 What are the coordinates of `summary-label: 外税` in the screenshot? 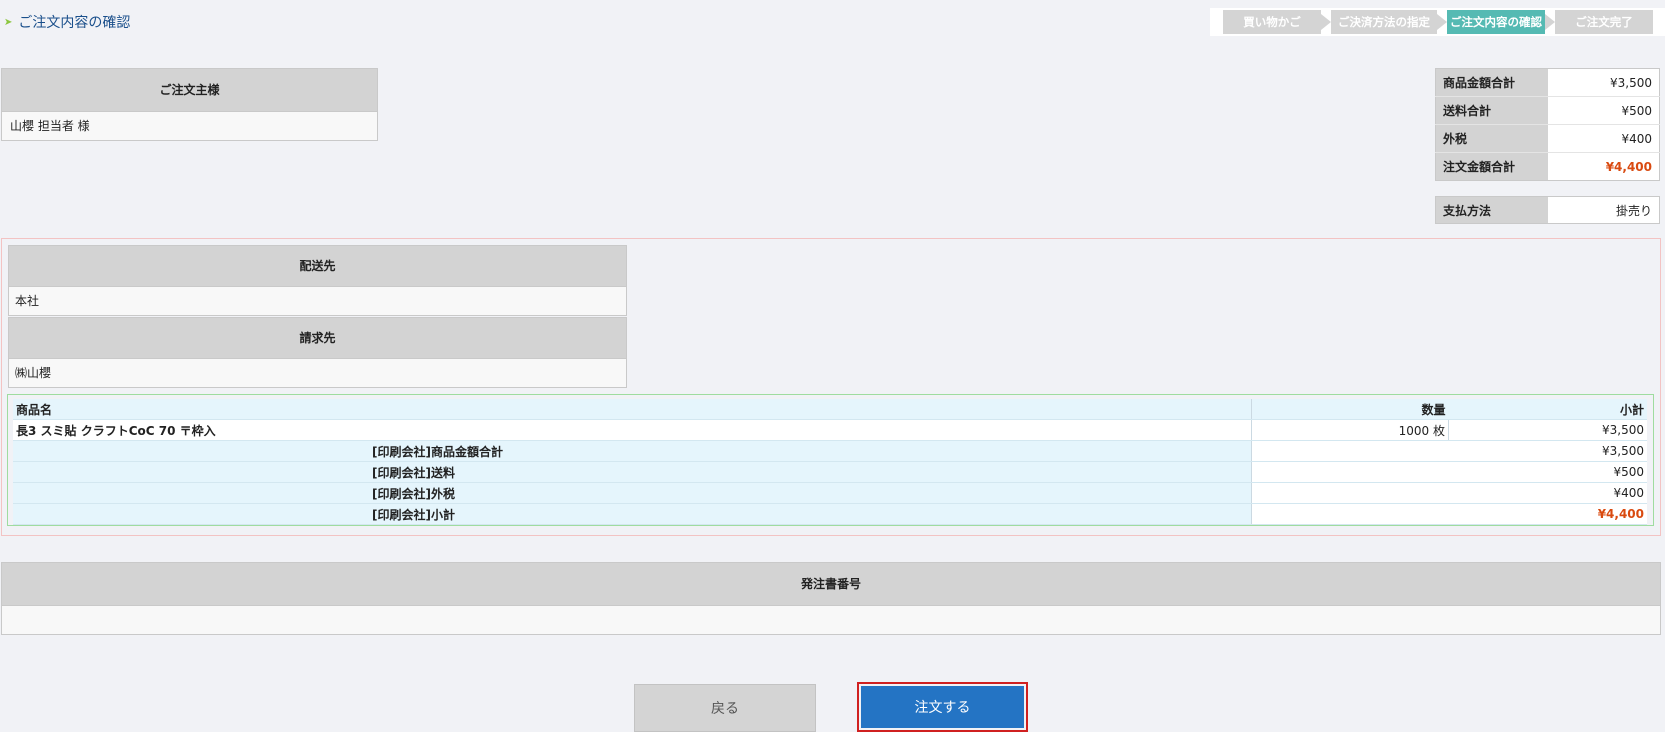 It's located at (1491, 138).